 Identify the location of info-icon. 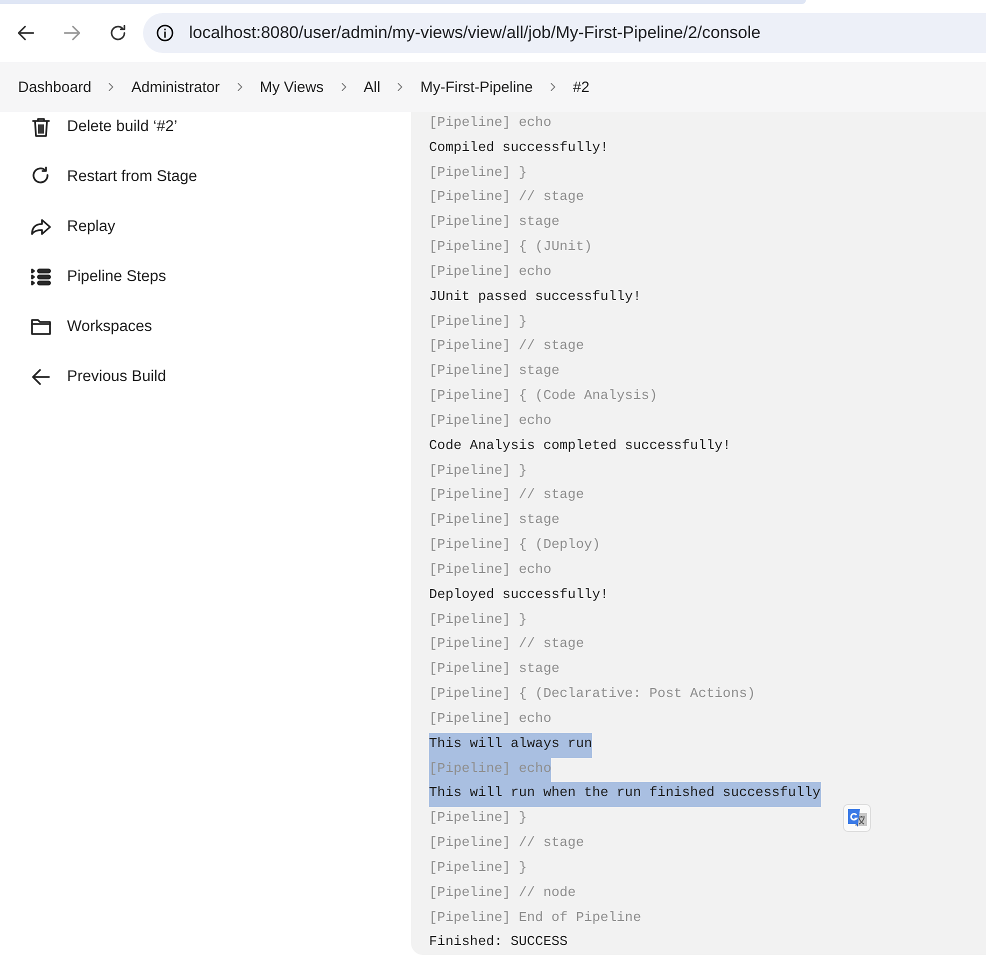
(165, 33).